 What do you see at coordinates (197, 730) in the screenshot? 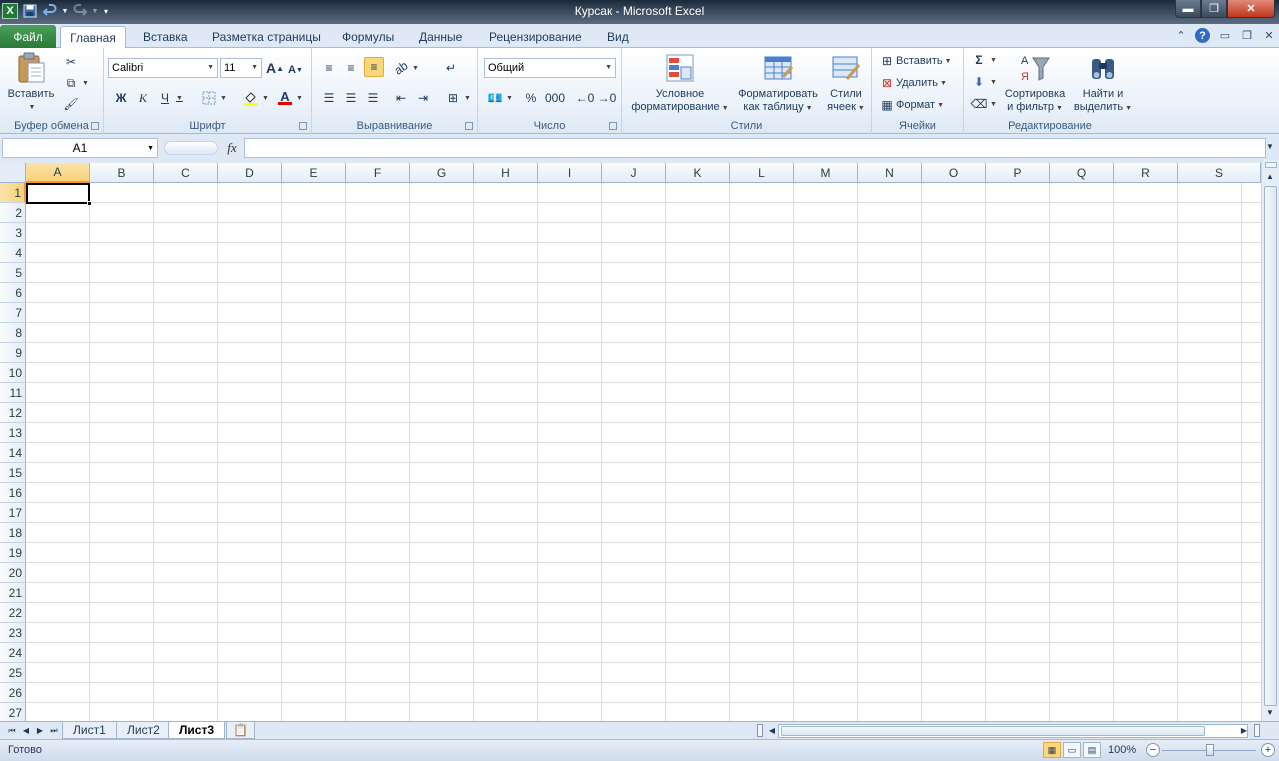
I see `sheet-tab-3: Лист3` at bounding box center [197, 730].